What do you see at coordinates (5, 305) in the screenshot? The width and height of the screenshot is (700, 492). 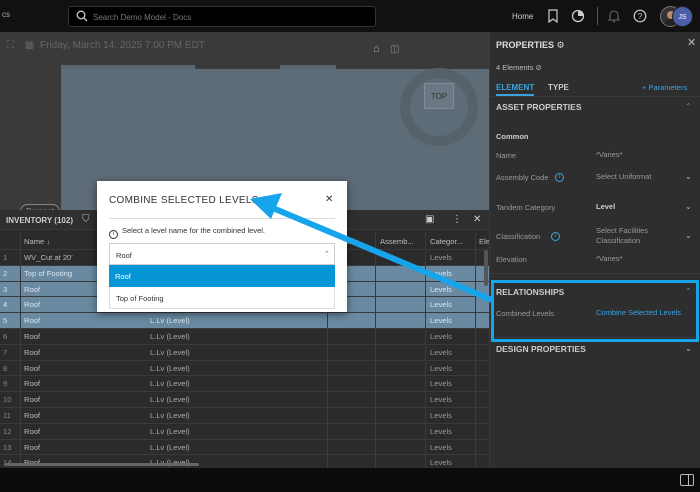 I see `row-number: 4` at bounding box center [5, 305].